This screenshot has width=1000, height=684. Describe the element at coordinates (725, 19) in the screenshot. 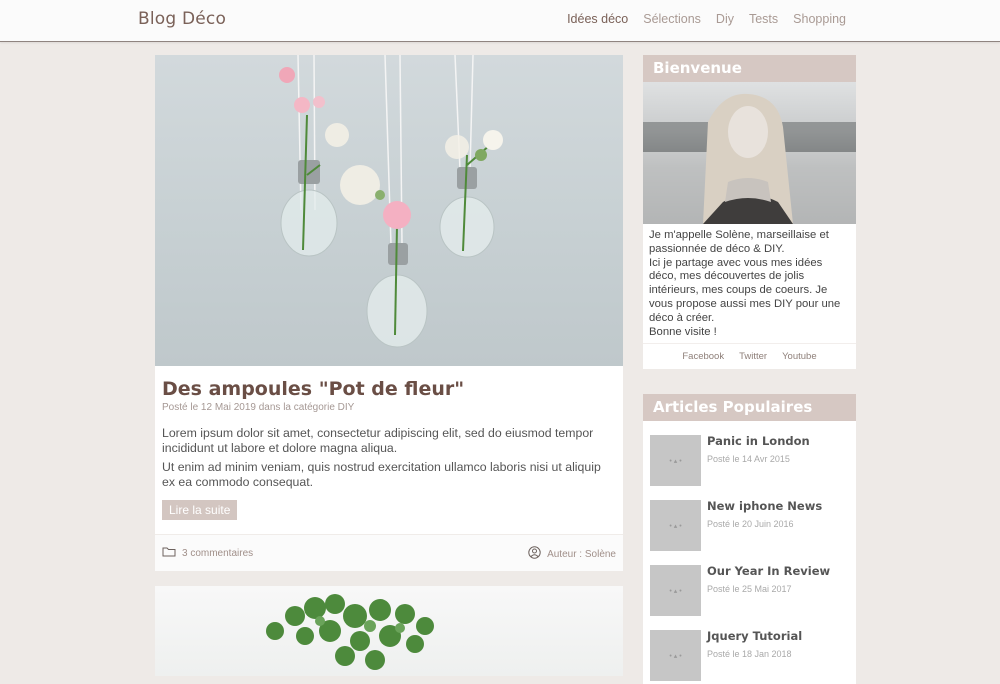

I see `nav-diy: Diy` at that location.